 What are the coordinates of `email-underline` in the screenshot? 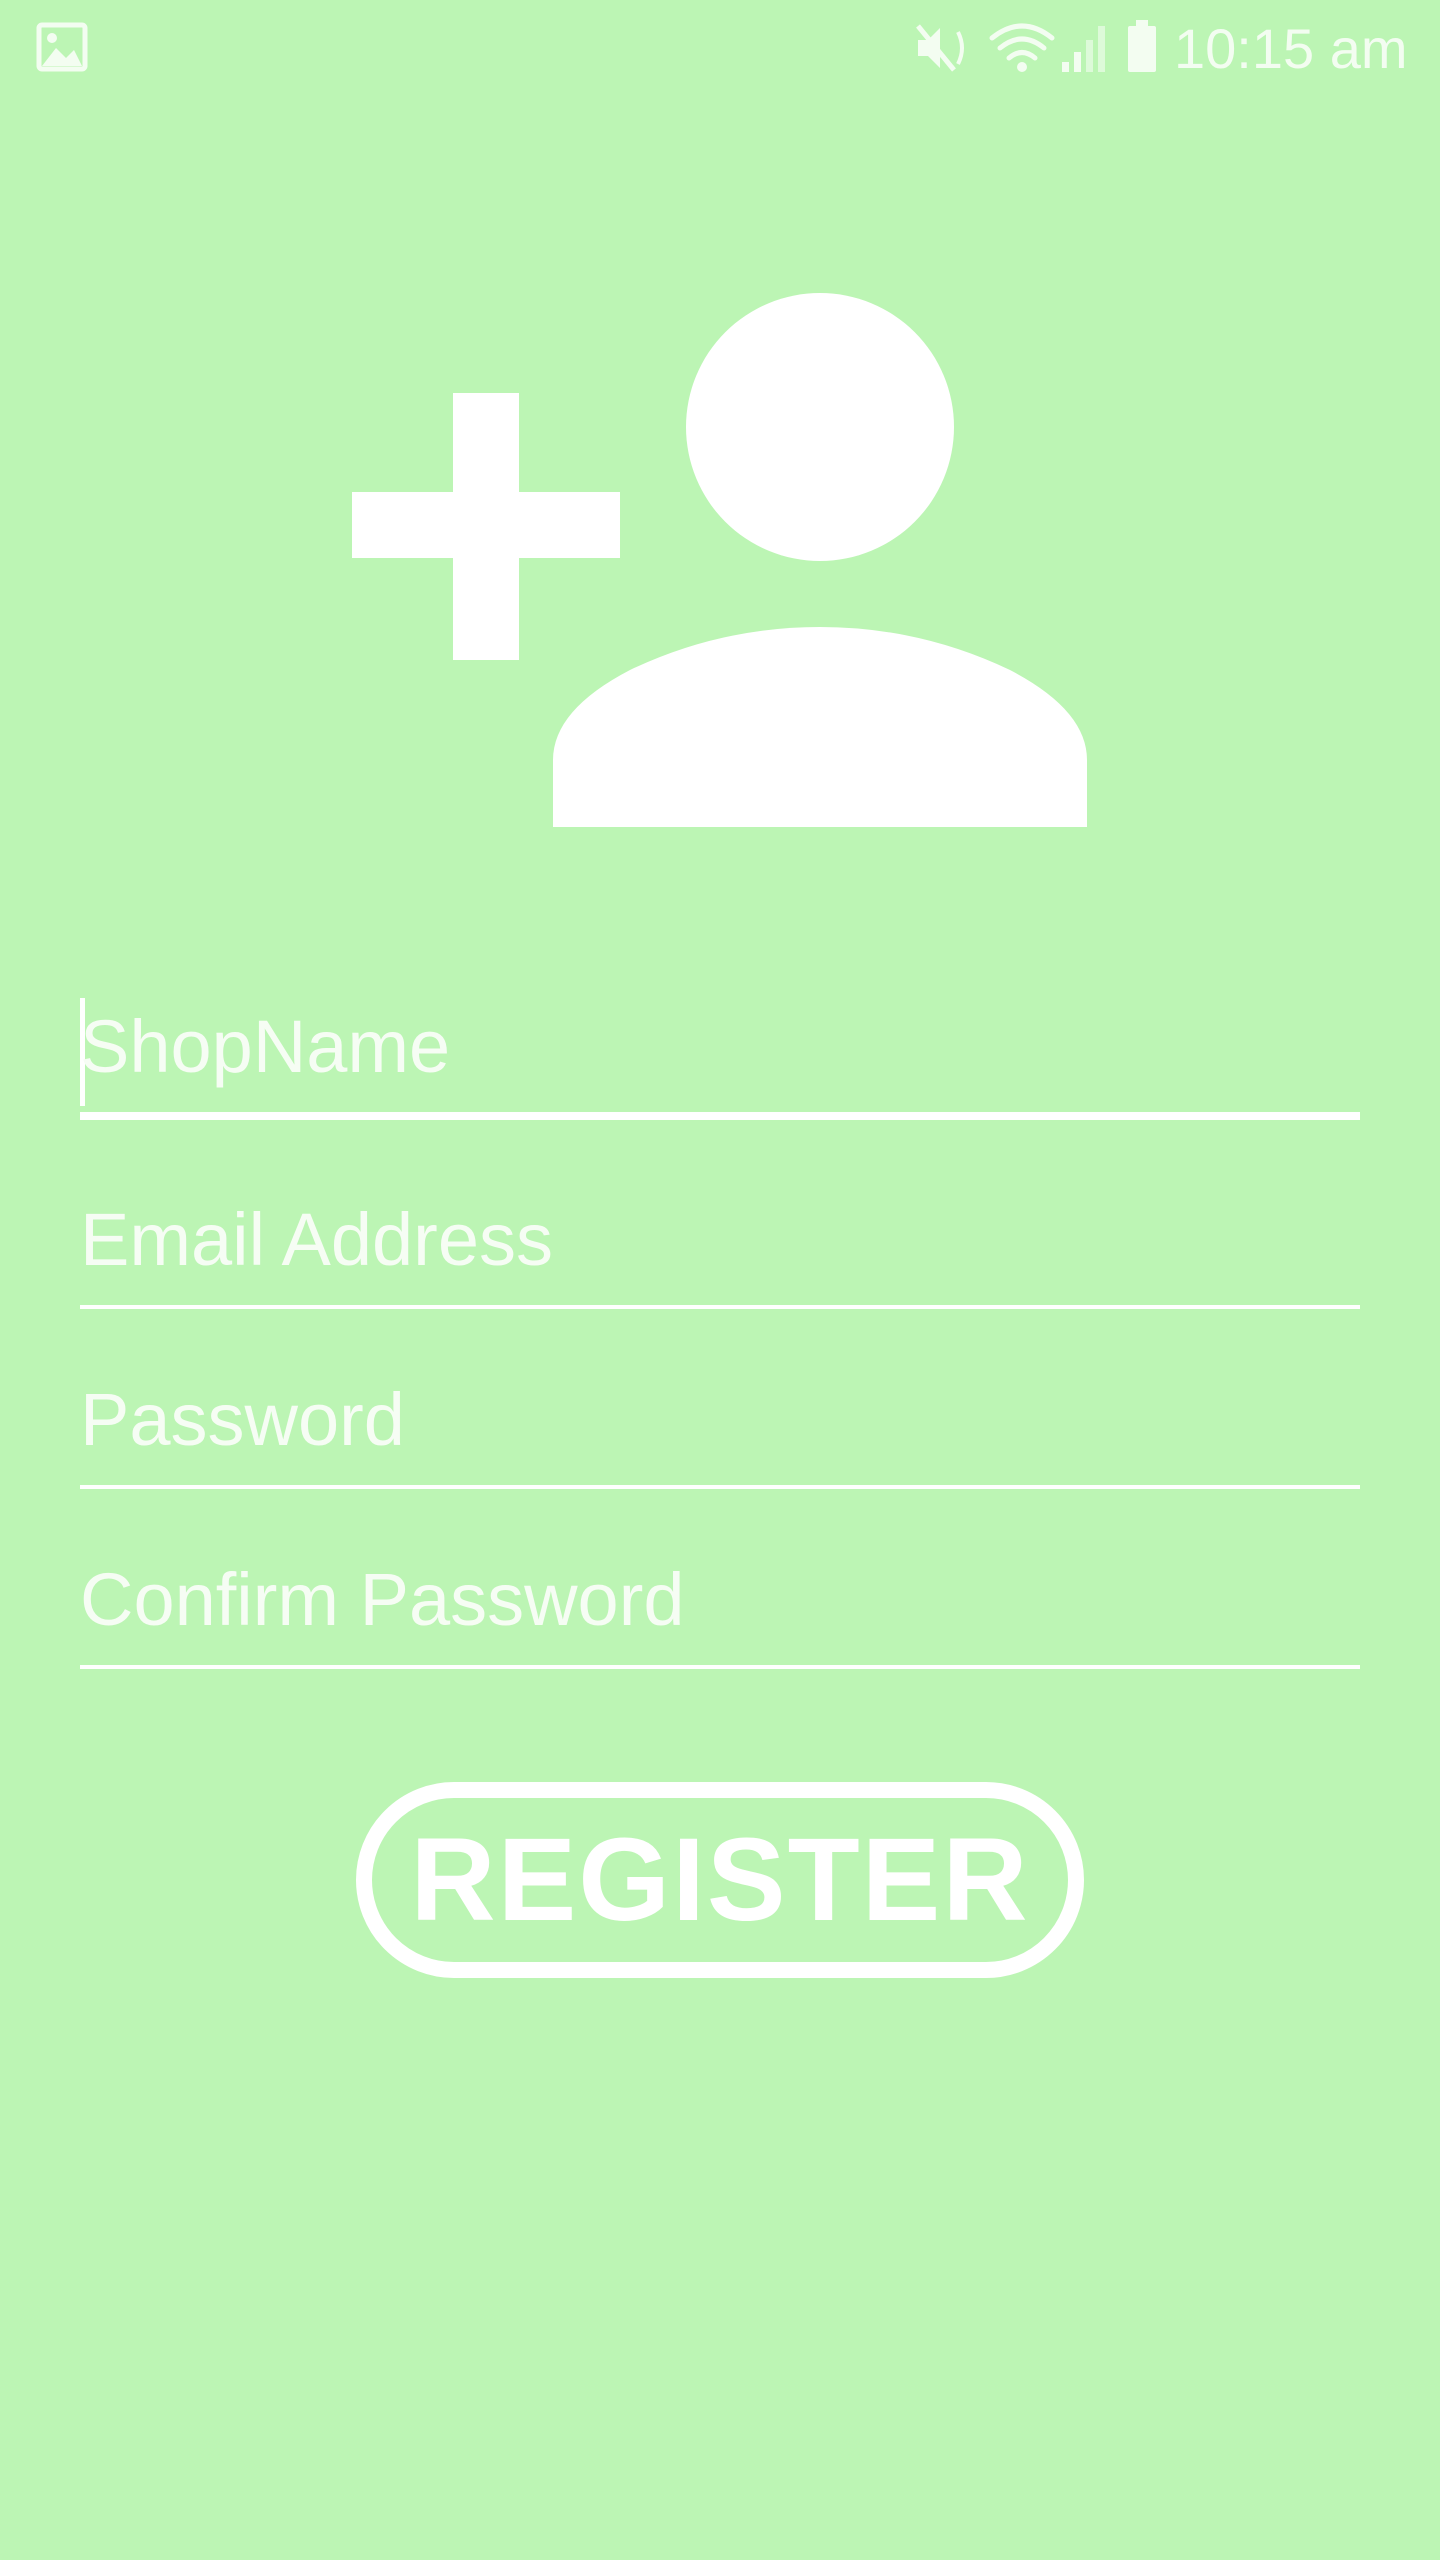 It's located at (720, 1307).